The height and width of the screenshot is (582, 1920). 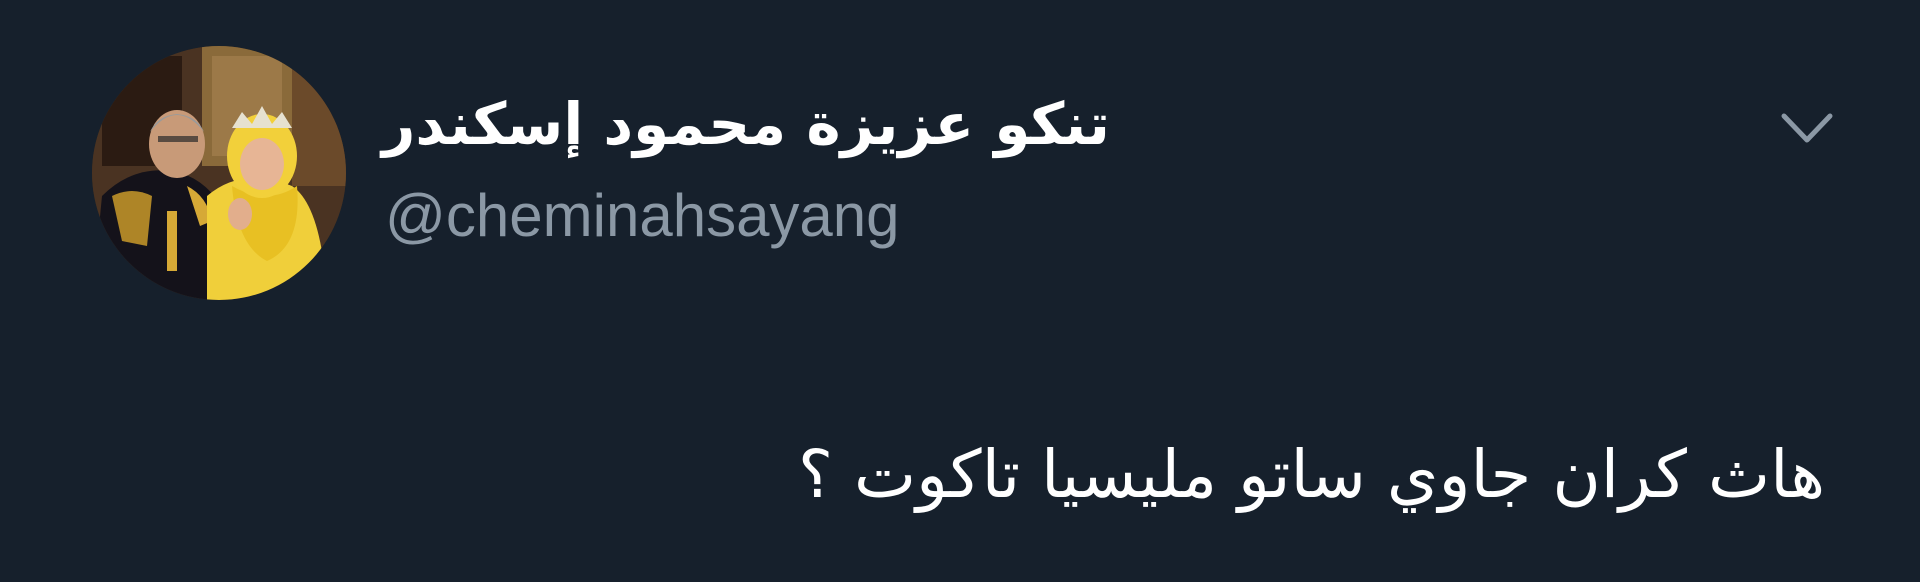 What do you see at coordinates (1311, 474) in the screenshot?
I see `tweet-text: هاث كران جاوي ساتو مليسيا تاكوت ؟` at bounding box center [1311, 474].